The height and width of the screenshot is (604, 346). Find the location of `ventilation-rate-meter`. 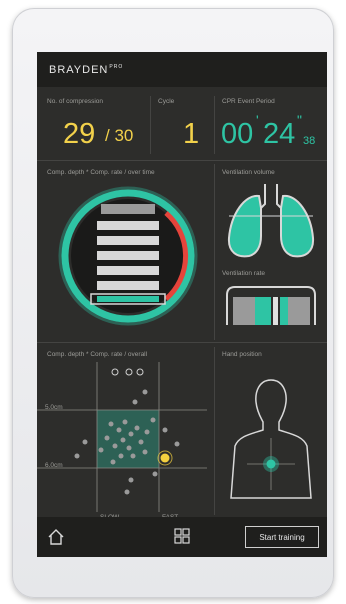

ventilation-rate-meter is located at coordinates (271, 305).